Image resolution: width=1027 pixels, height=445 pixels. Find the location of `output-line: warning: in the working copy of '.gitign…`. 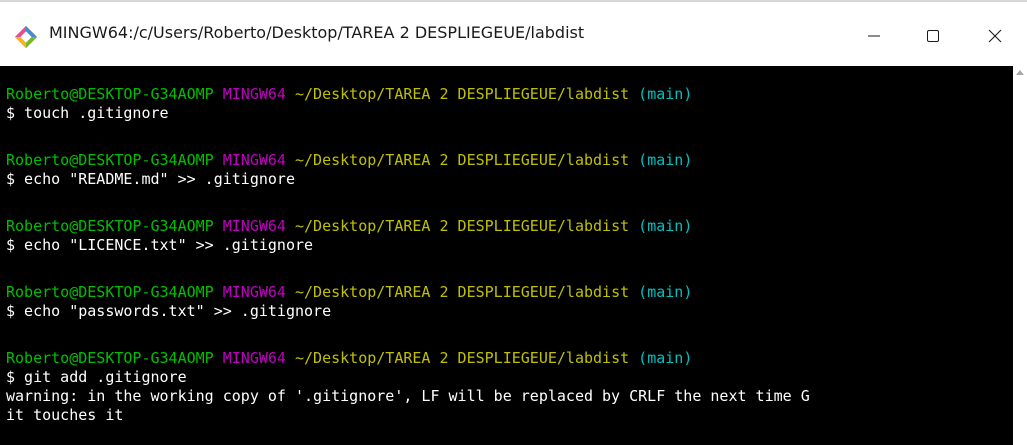

output-line: warning: in the working copy of '.gitign… is located at coordinates (408, 396).